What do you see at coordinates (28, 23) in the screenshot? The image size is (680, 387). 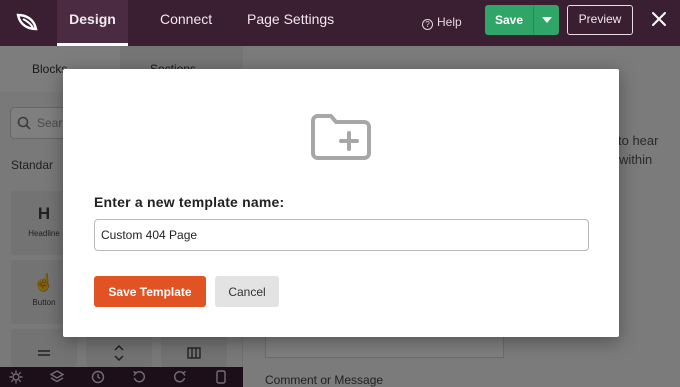 I see `seedprod-leaf-icon` at bounding box center [28, 23].